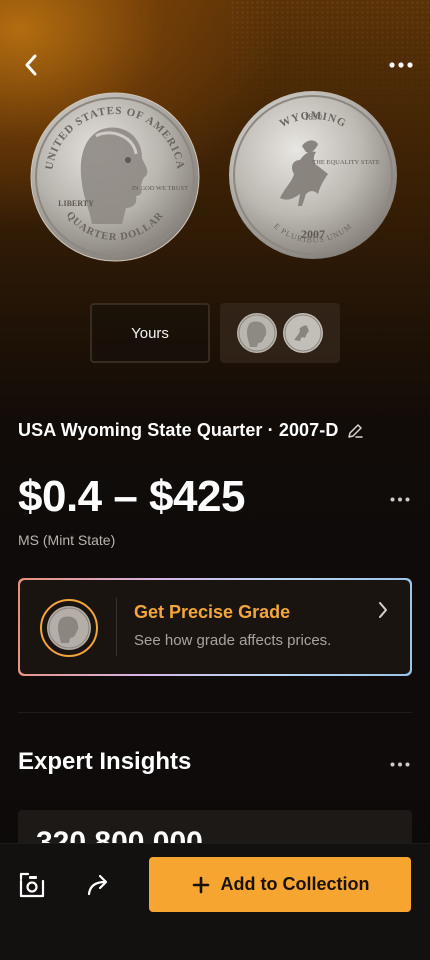  I want to click on image-thumbnails: Yours, so click(215, 333).